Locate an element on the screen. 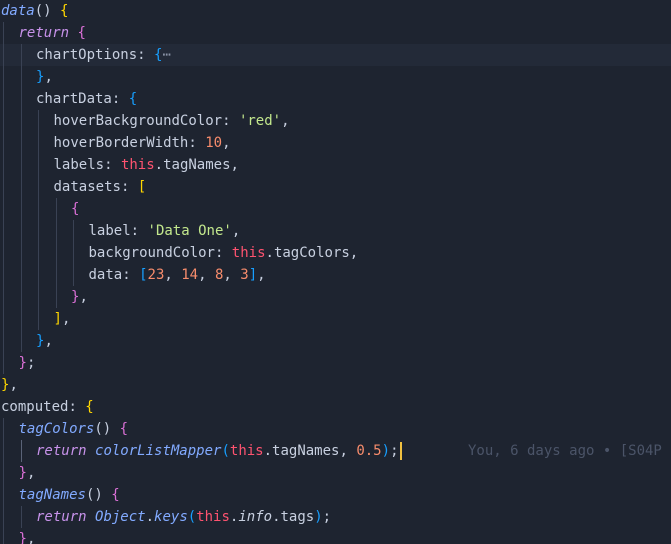  code-text: computed: { is located at coordinates (47, 407).